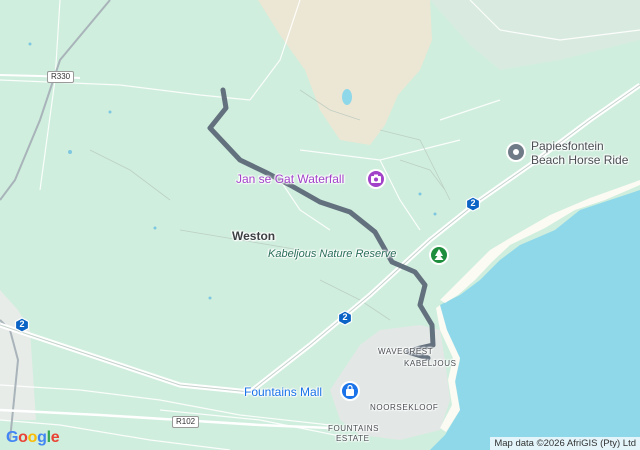  I want to click on sand-dunes-right, so click(535, 35).